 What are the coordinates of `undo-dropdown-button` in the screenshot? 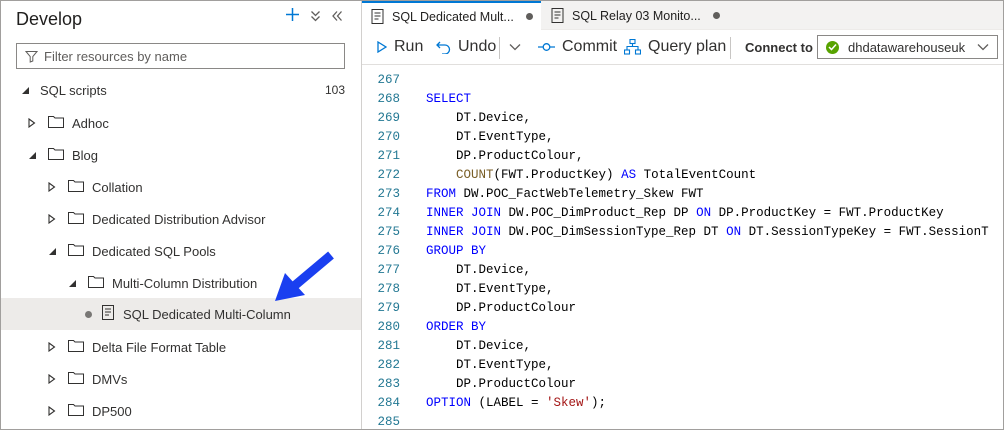 It's located at (518, 47).